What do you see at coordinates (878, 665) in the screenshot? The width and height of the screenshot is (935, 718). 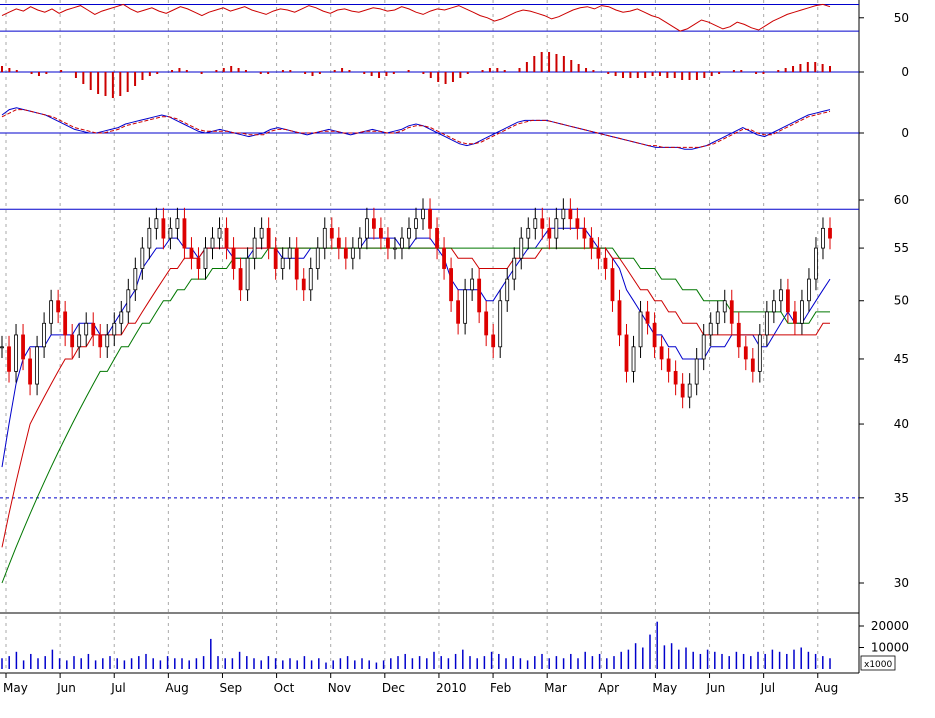 I see `volume-unit-label: x1000` at bounding box center [878, 665].